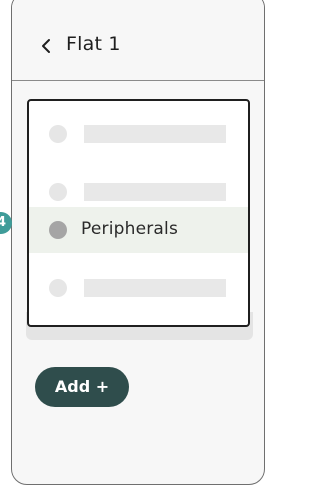  I want to click on page-title: Flat 1, so click(93, 44).